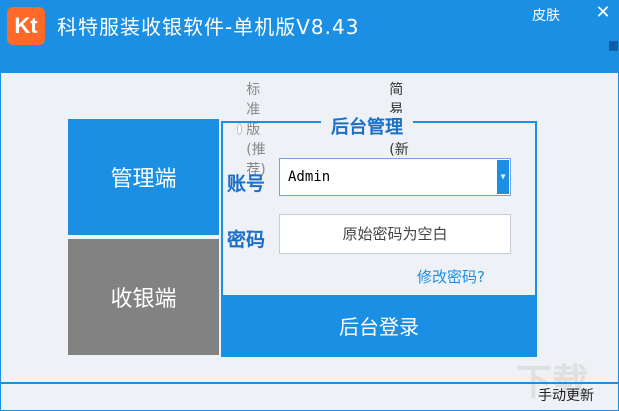  Describe the element at coordinates (143, 179) in the screenshot. I see `admin-tab-label: 管理端` at that location.